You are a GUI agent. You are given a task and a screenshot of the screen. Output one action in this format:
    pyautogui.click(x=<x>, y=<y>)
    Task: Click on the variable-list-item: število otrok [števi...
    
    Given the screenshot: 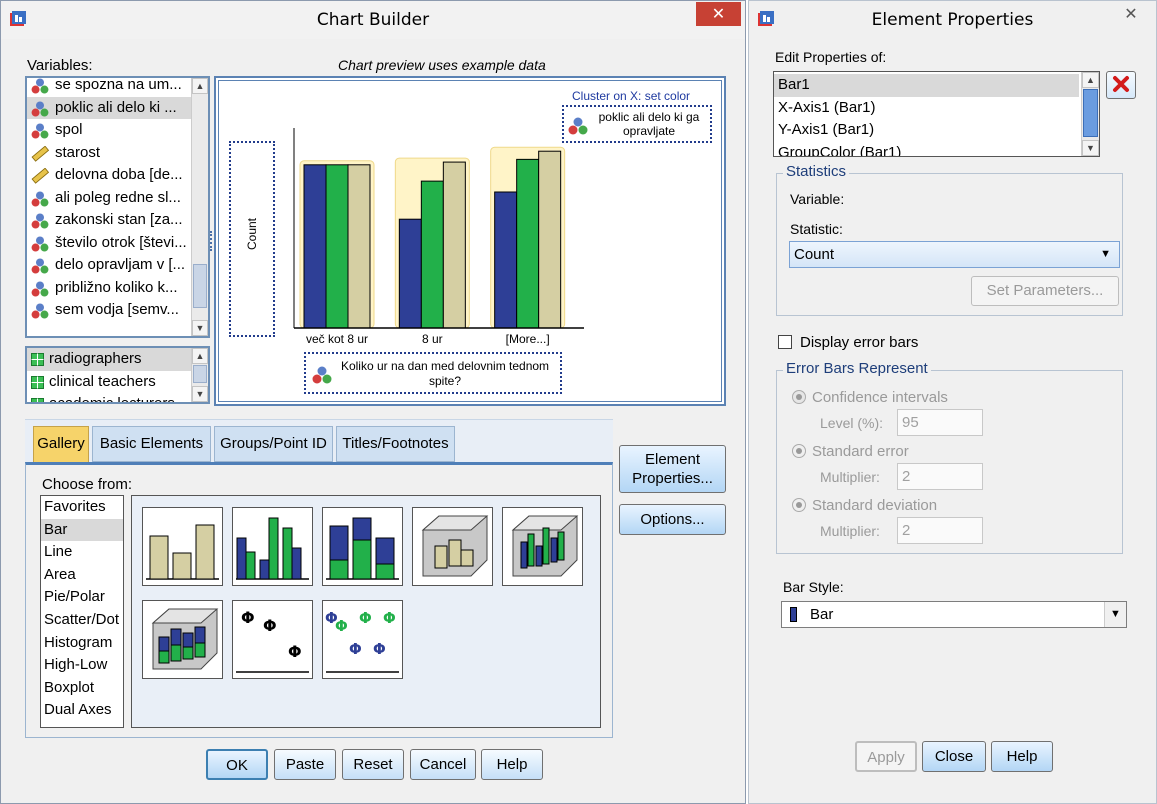 What is the action you would take?
    pyautogui.click(x=109, y=243)
    